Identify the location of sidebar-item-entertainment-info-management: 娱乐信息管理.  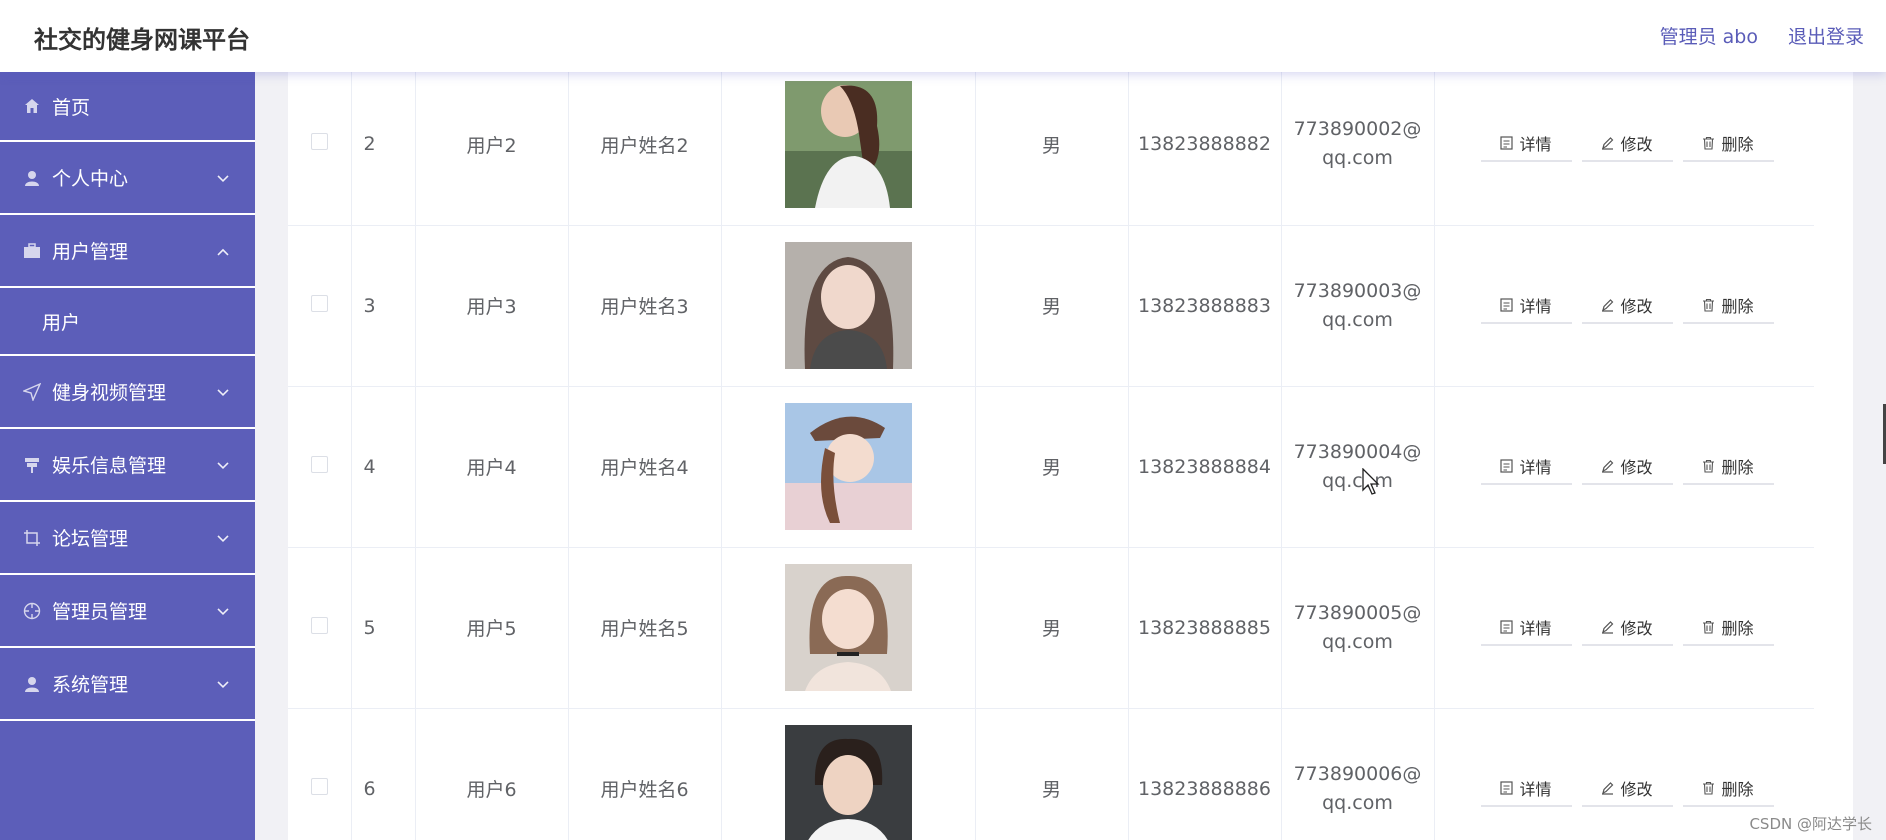
(127, 465).